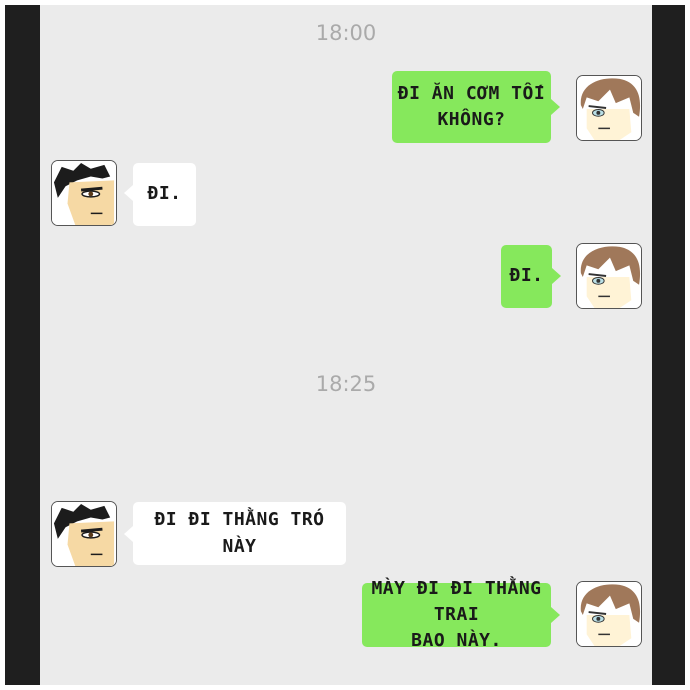 Image resolution: width=690 pixels, height=690 pixels. What do you see at coordinates (471, 119) in the screenshot?
I see `message-text-line: KHÔNG?` at bounding box center [471, 119].